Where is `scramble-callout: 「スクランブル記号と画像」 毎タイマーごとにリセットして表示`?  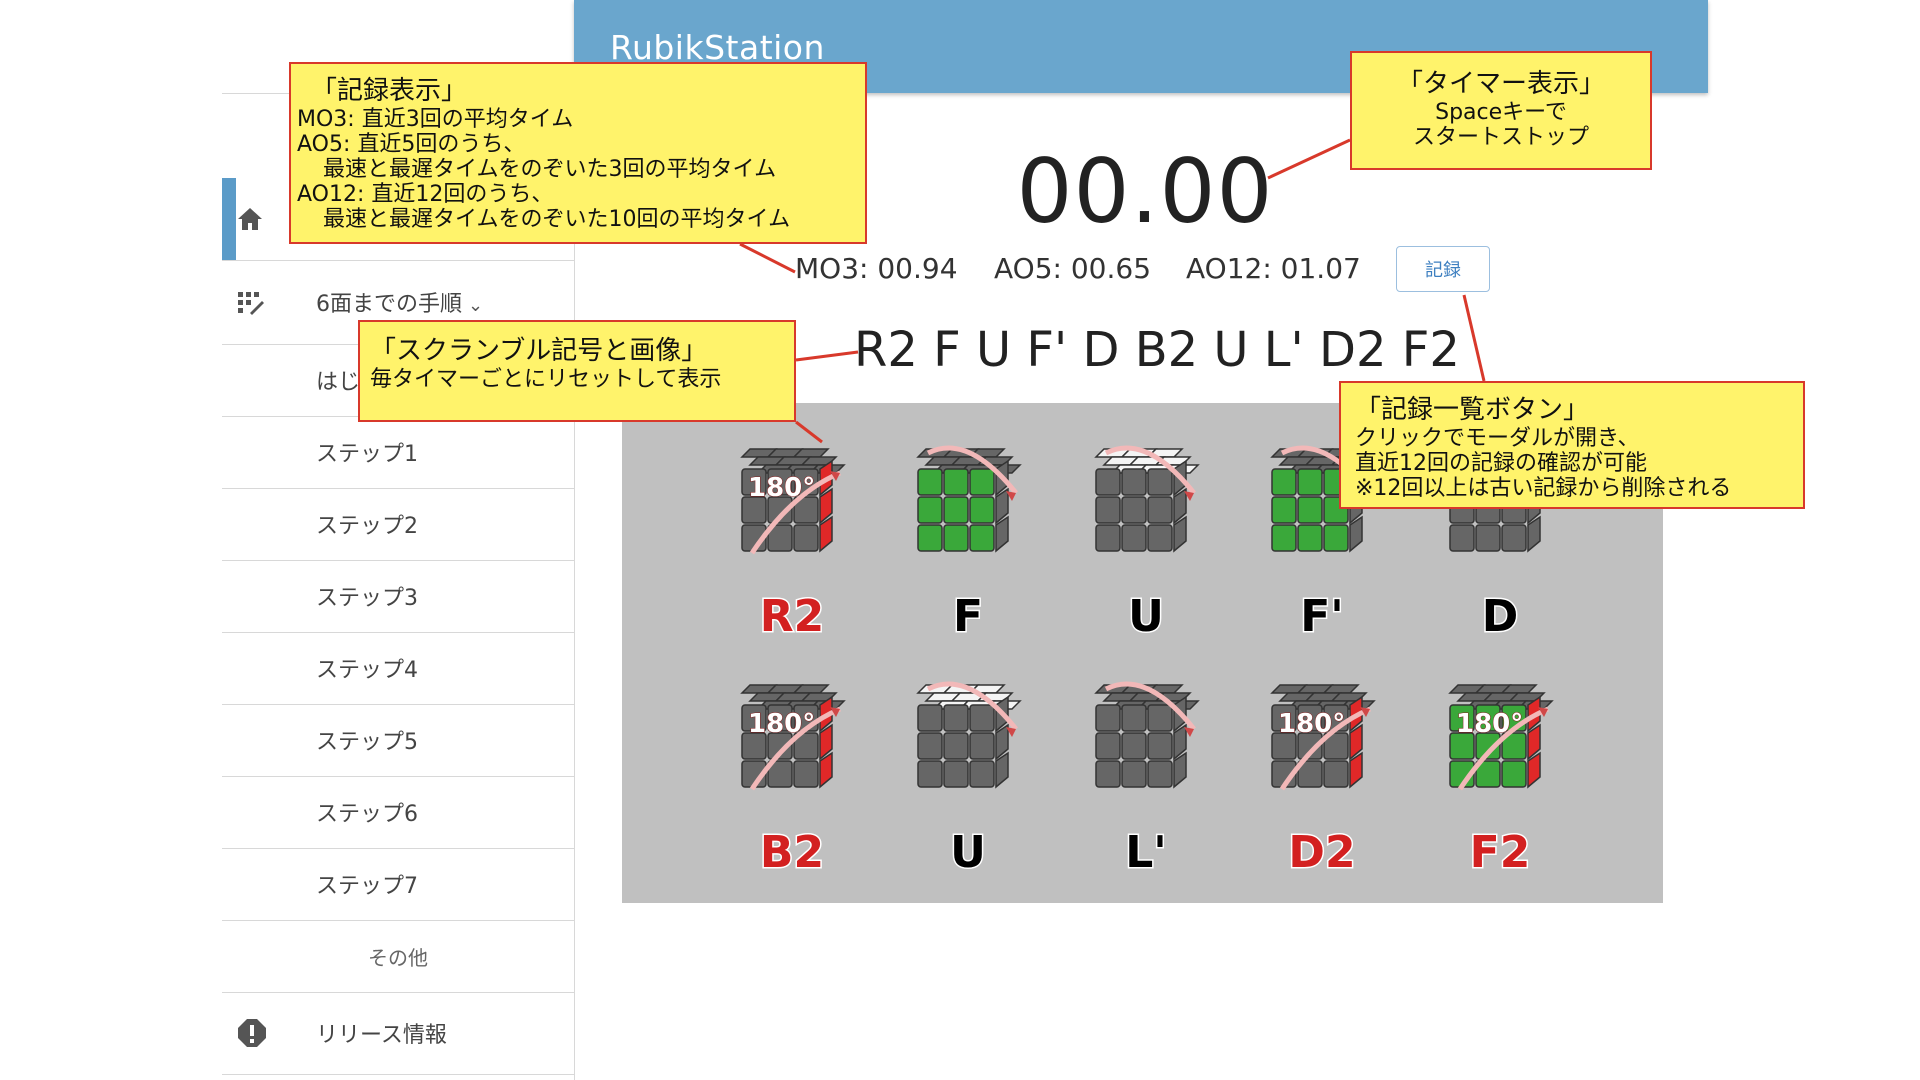
scramble-callout: 「スクランブル記号と画像」 毎タイマーごとにリセットして表示 is located at coordinates (577, 371).